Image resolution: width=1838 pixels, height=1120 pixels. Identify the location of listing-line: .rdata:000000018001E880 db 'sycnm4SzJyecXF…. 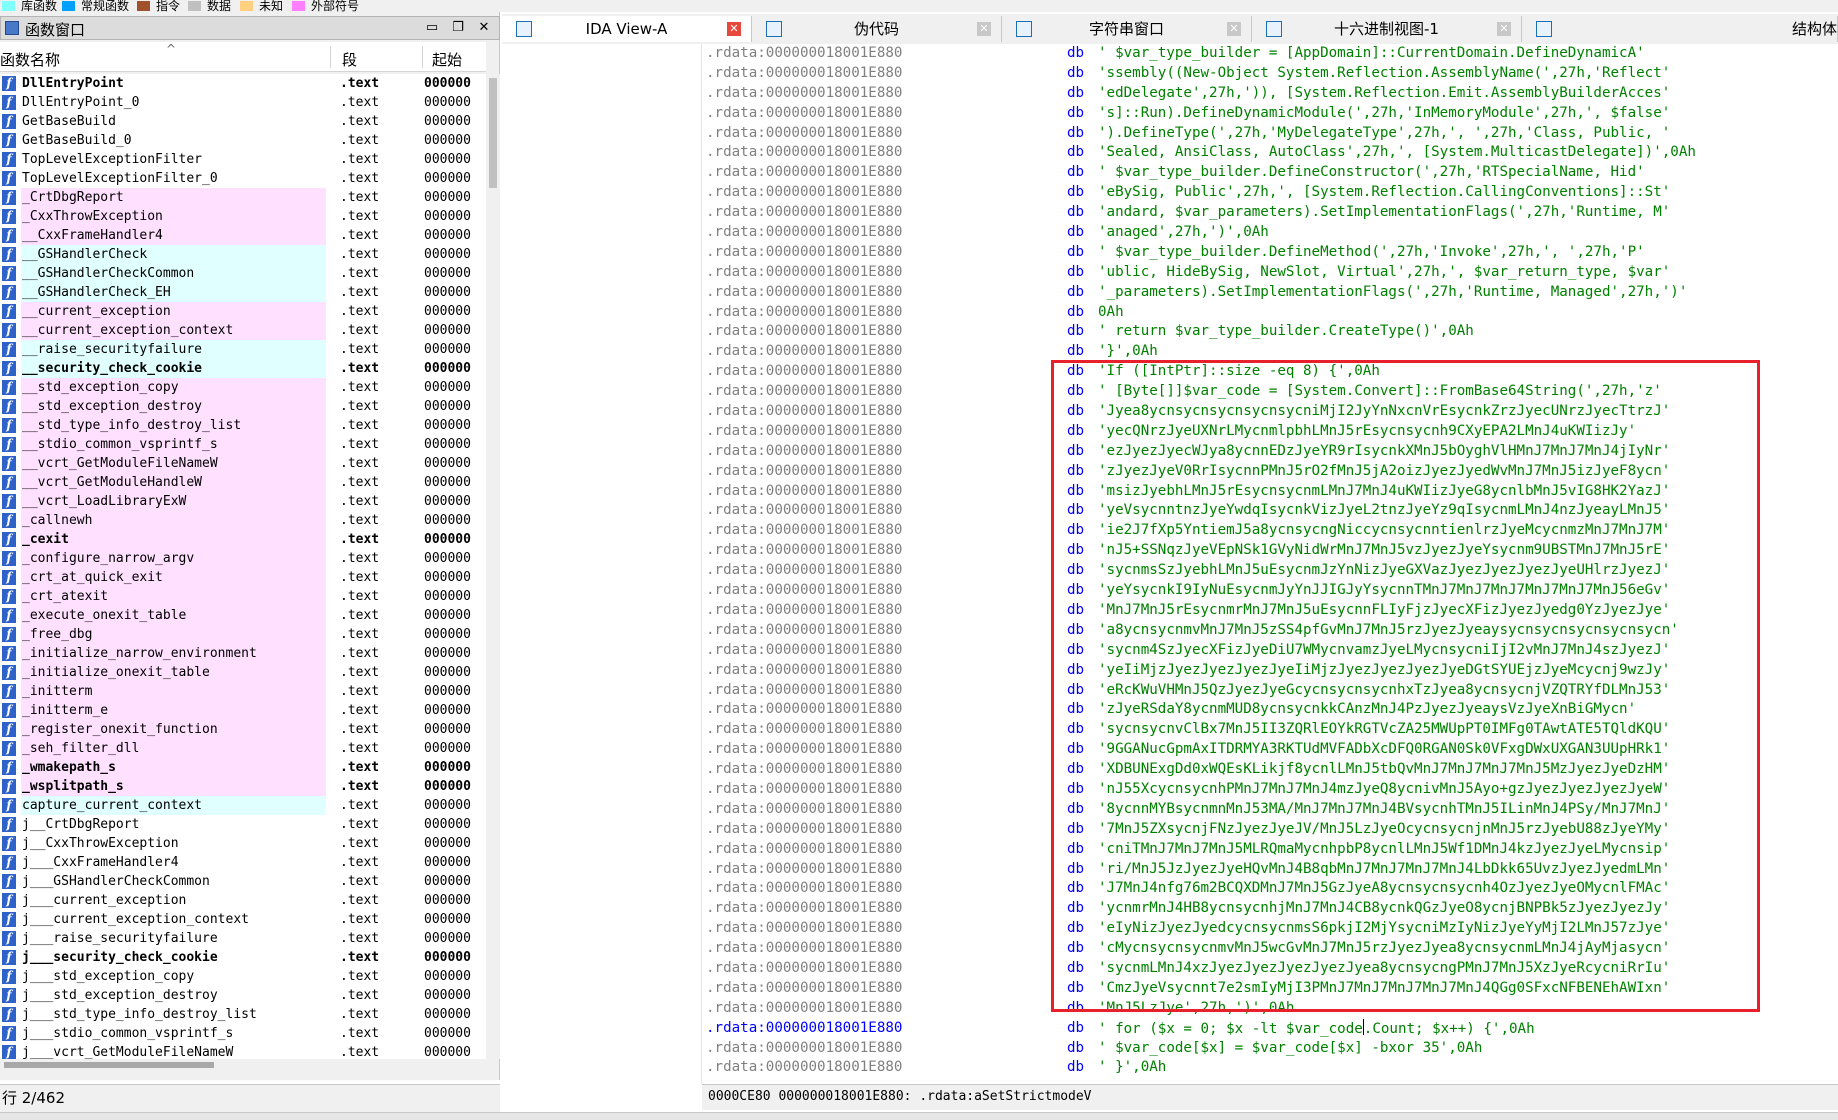
(1270, 651).